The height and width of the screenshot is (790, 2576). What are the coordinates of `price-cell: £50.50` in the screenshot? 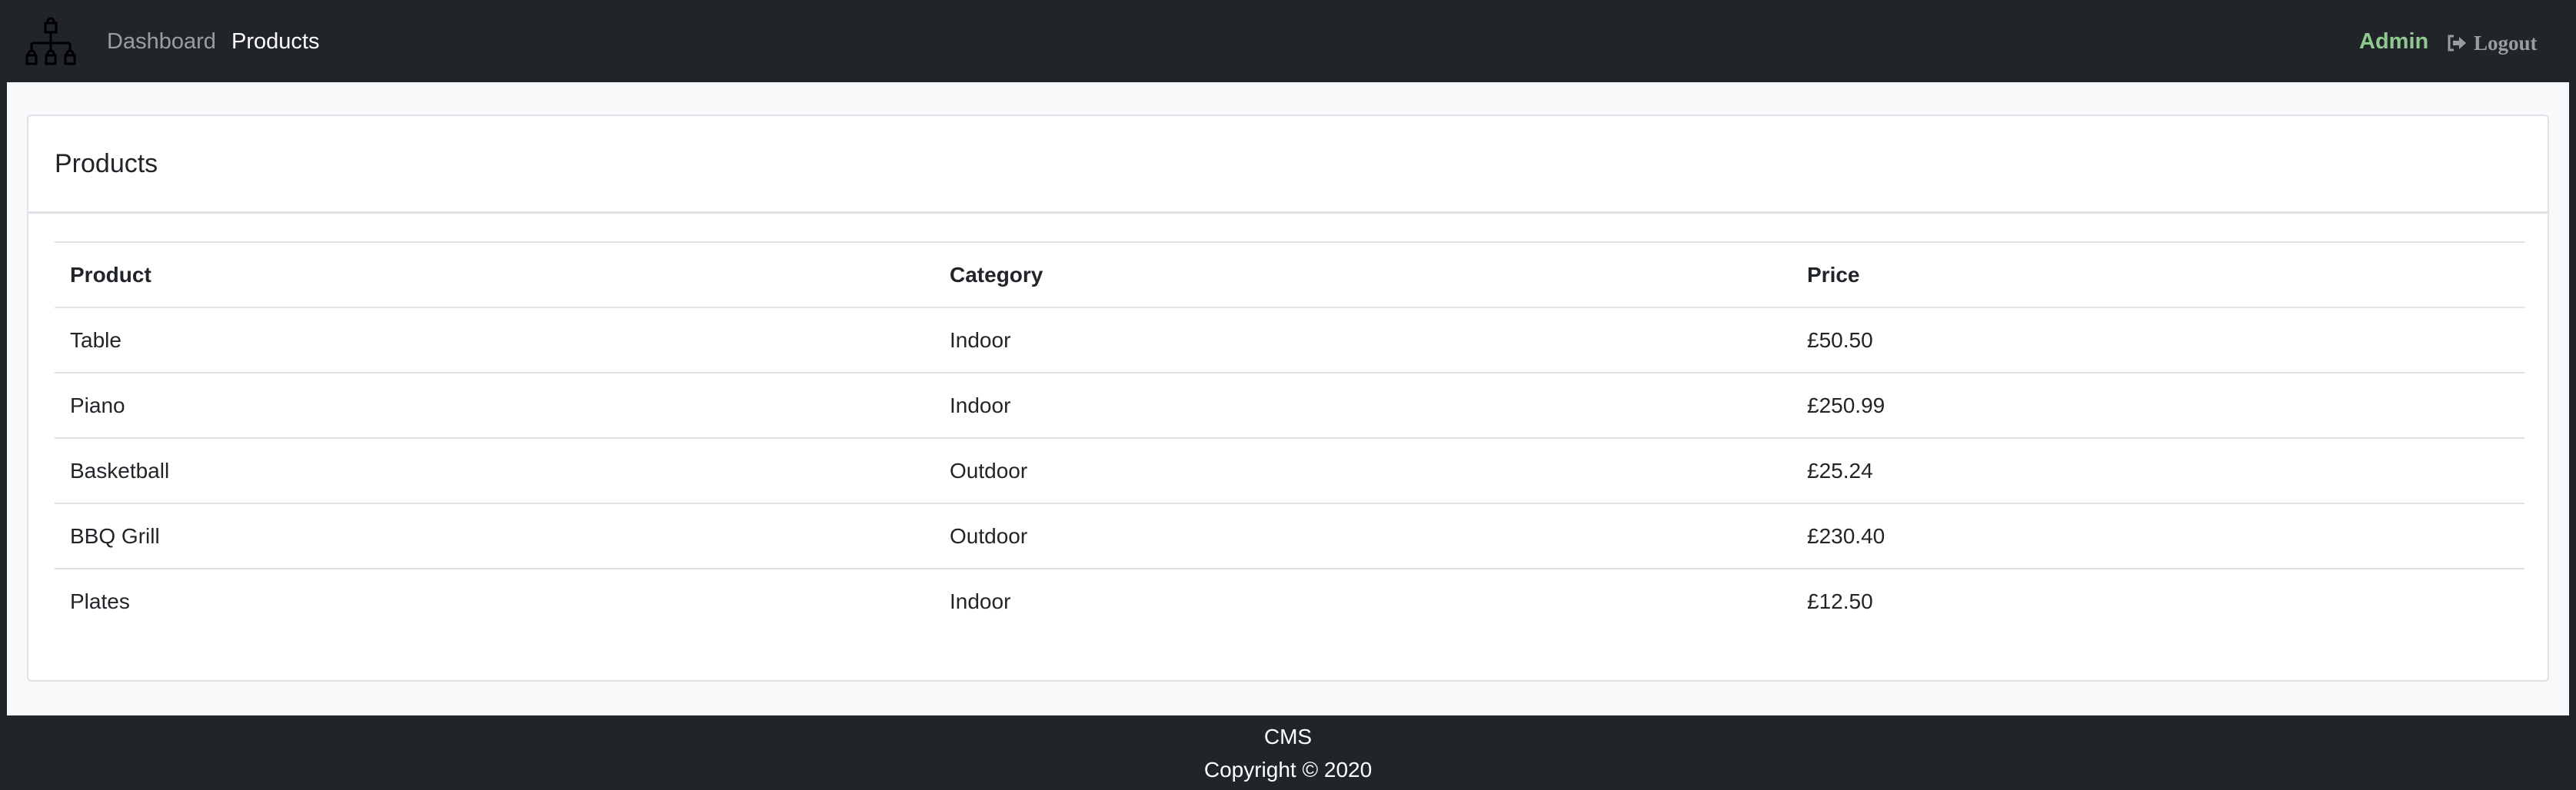 It's located at (1840, 340).